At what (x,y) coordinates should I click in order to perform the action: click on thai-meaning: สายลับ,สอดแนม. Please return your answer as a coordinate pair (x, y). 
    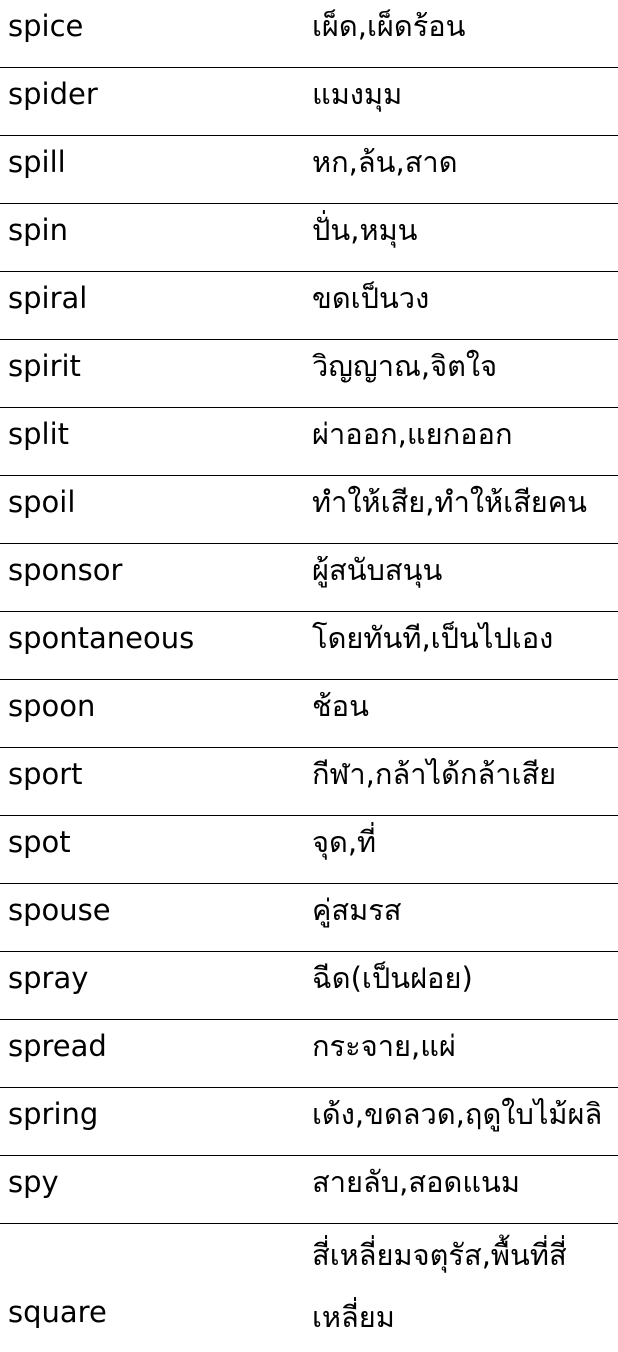
    Looking at the image, I should click on (416, 1182).